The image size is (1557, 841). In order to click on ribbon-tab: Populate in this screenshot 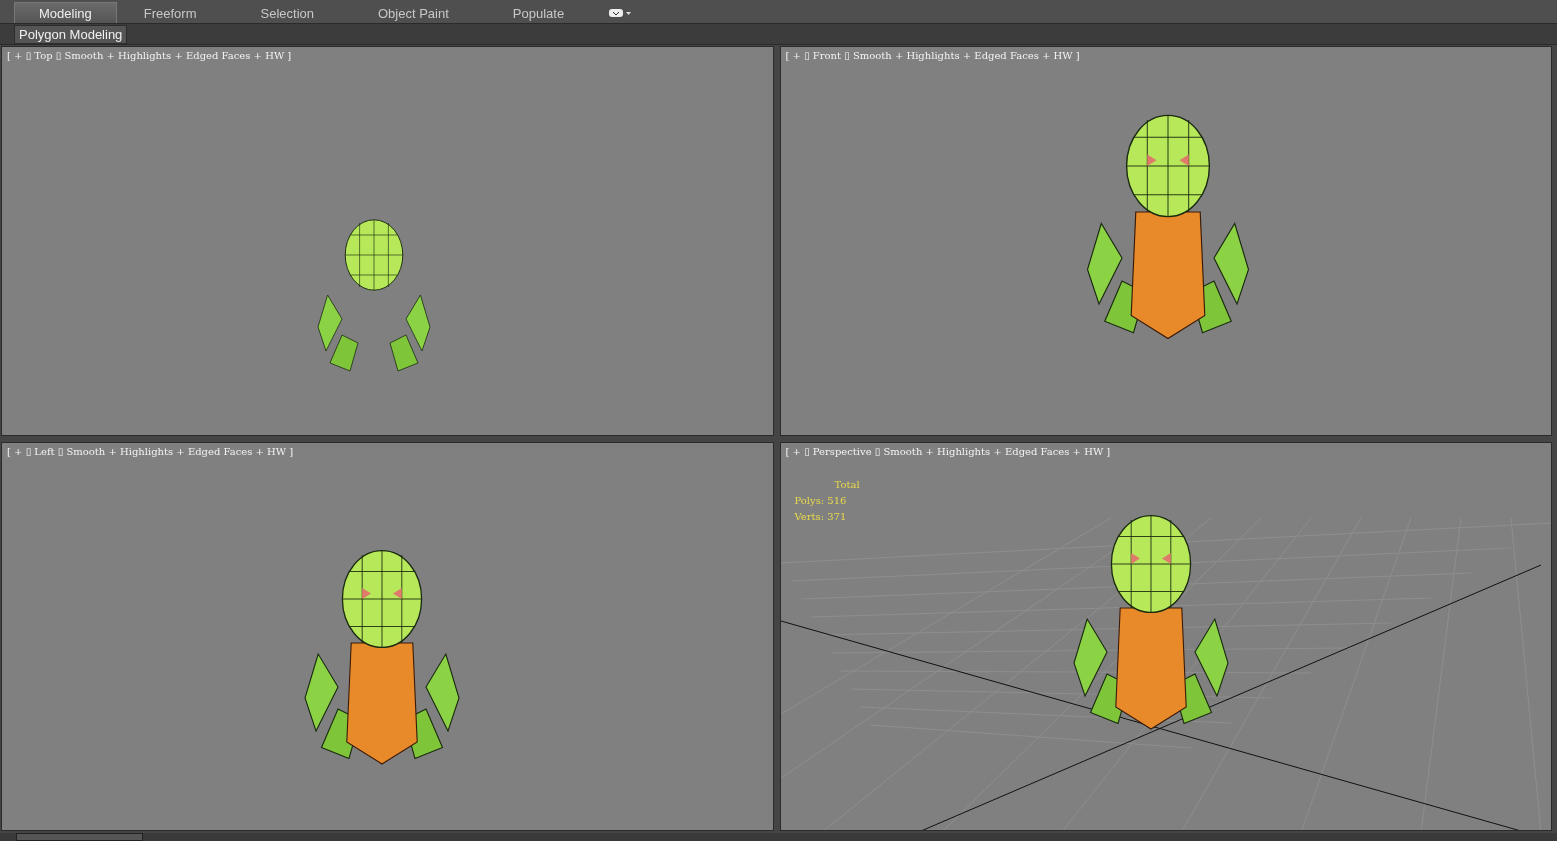, I will do `click(538, 12)`.